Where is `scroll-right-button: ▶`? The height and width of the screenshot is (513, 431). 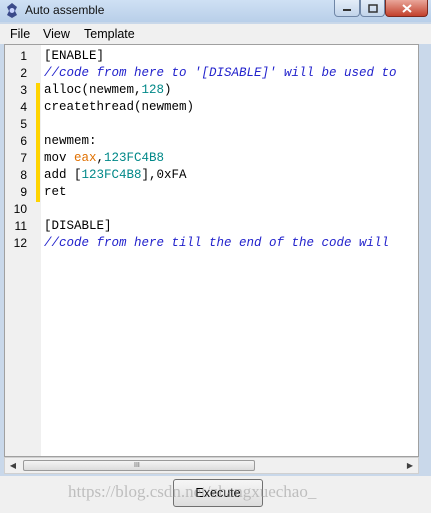
scroll-right-button: ▶ is located at coordinates (410, 465).